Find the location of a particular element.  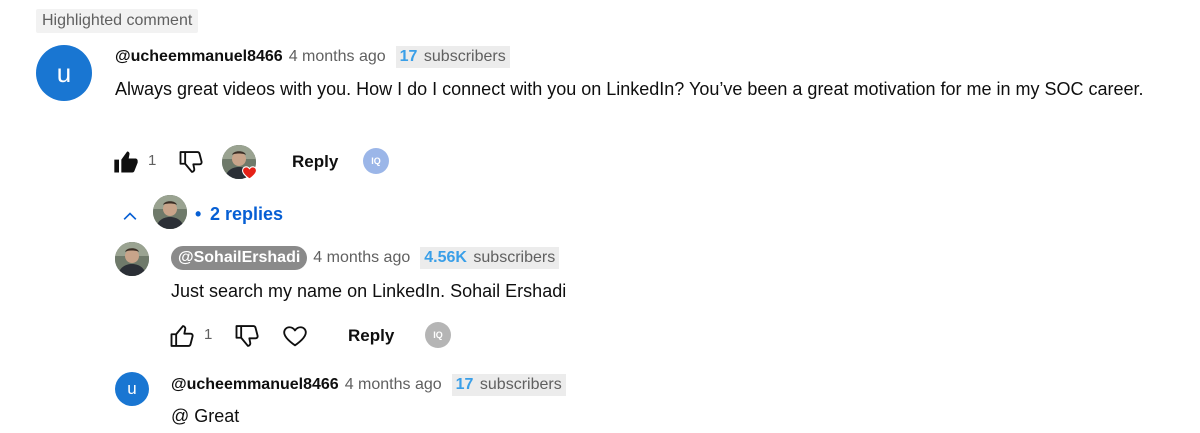

comment-time: 4 months ago is located at coordinates (337, 57).